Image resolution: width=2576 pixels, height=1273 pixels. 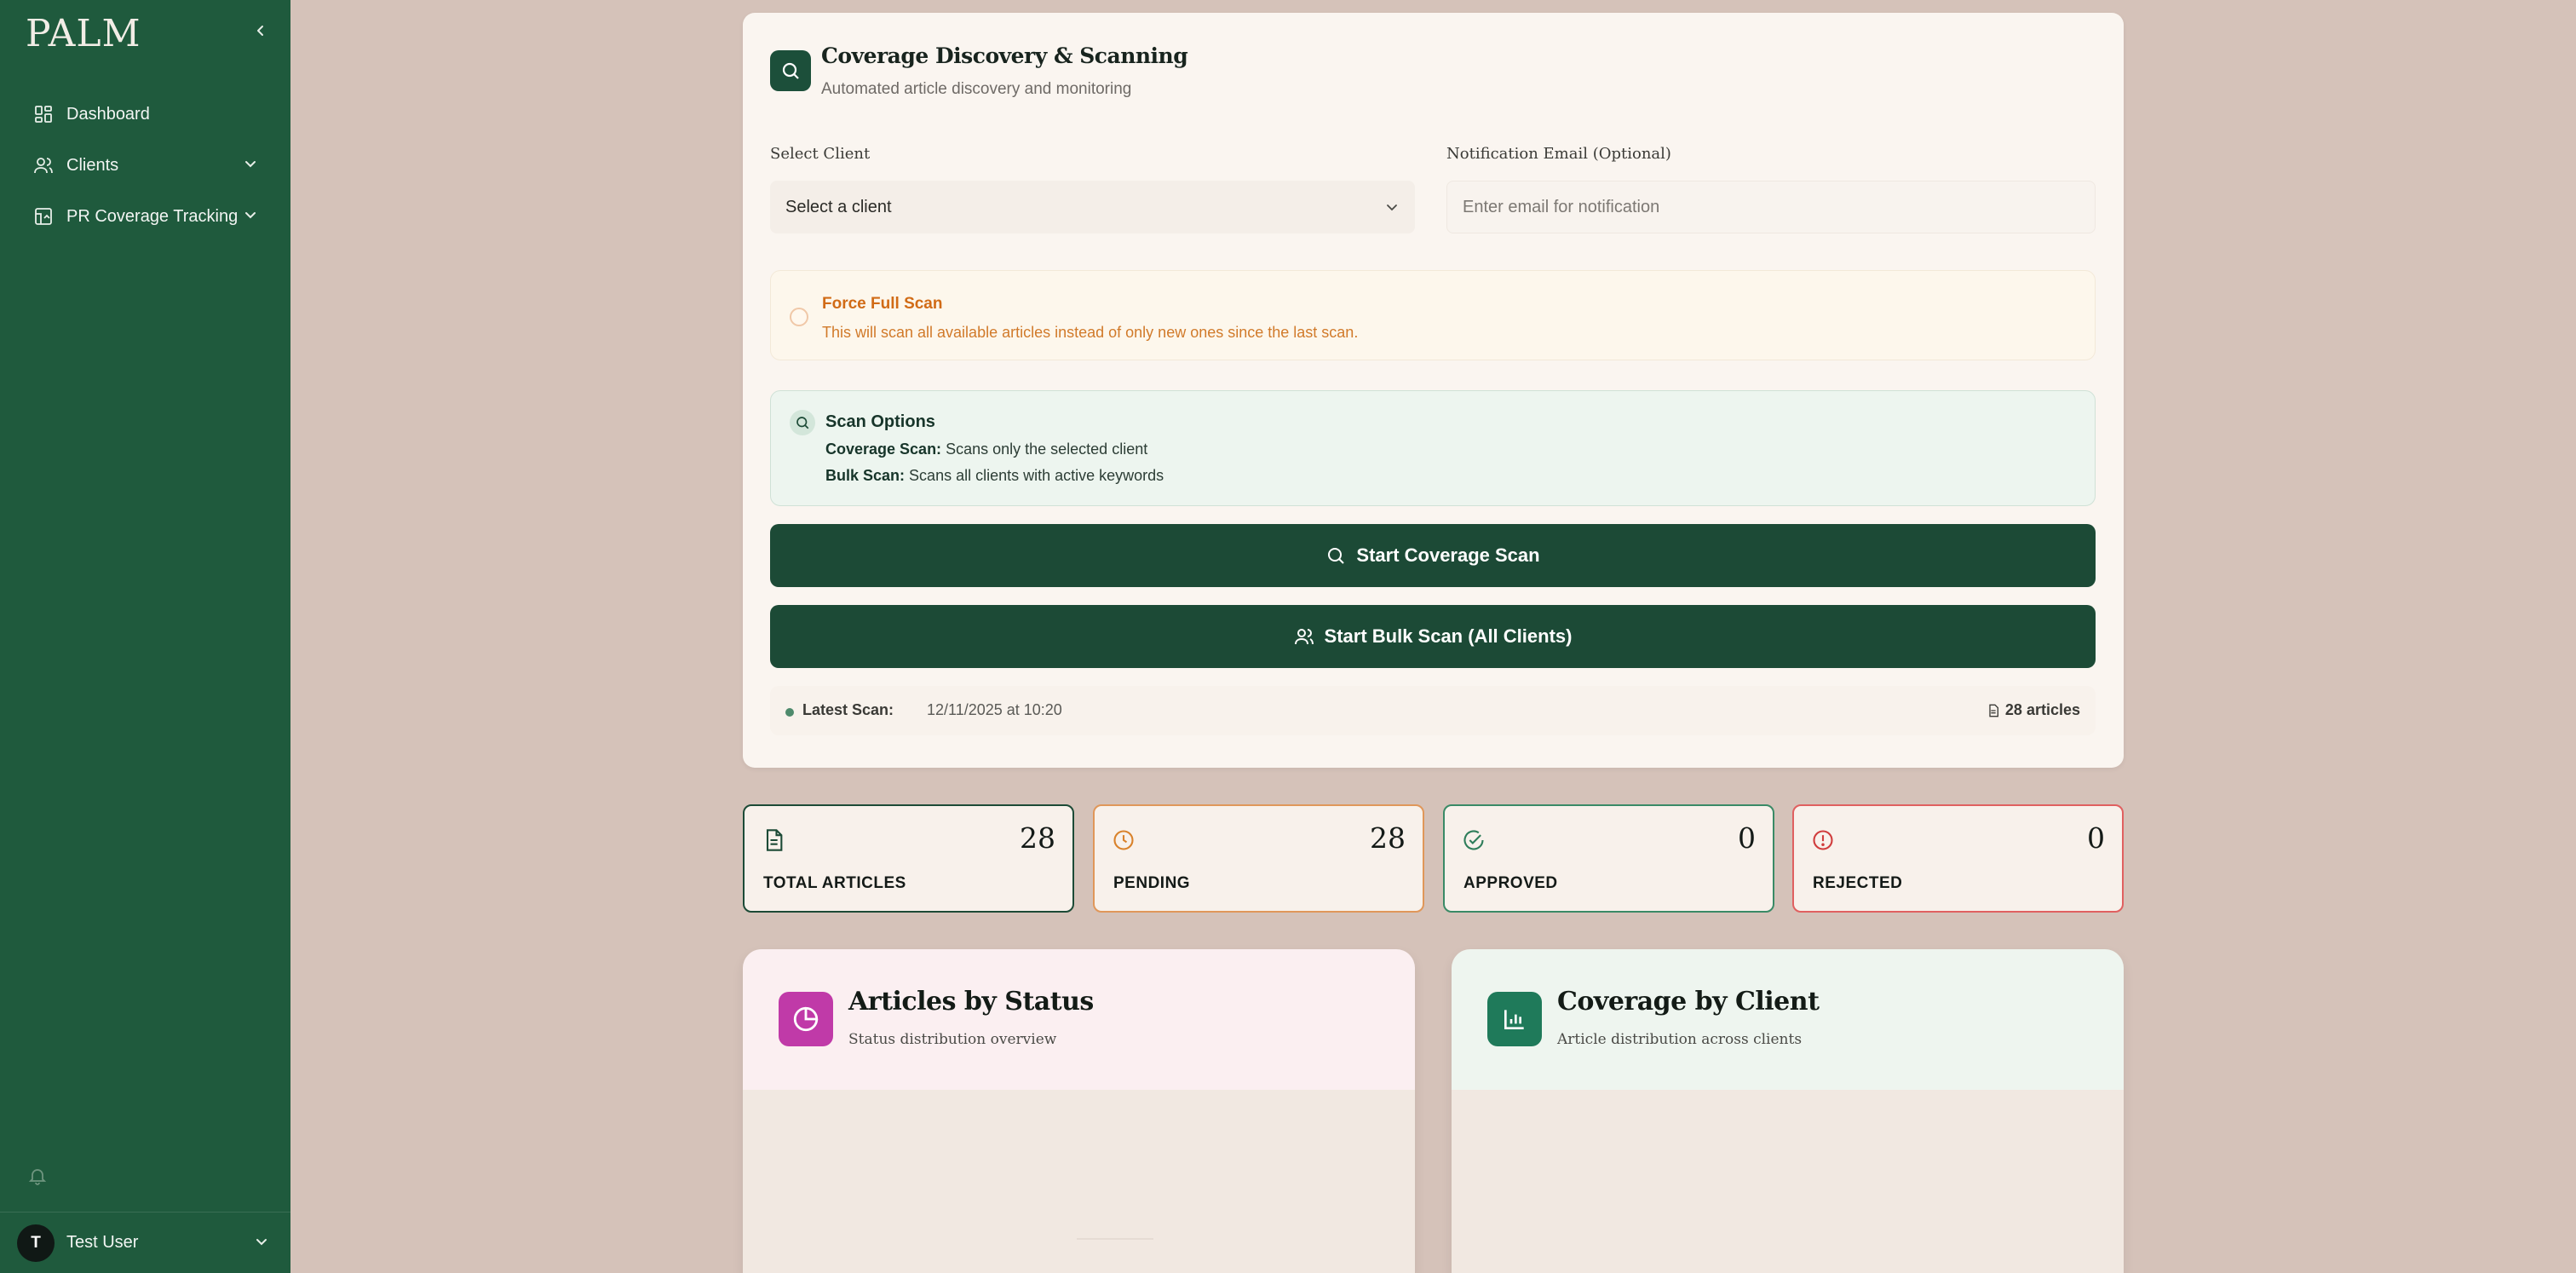 I want to click on stat-label: TOTAL ARTICLES, so click(x=834, y=883).